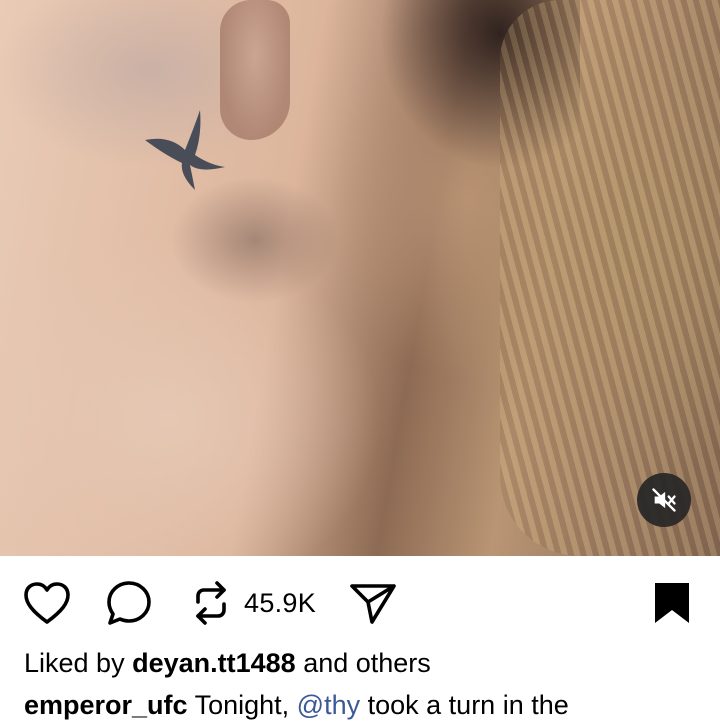  What do you see at coordinates (468, 705) in the screenshot?
I see `caption-text-end: took a turn in the` at bounding box center [468, 705].